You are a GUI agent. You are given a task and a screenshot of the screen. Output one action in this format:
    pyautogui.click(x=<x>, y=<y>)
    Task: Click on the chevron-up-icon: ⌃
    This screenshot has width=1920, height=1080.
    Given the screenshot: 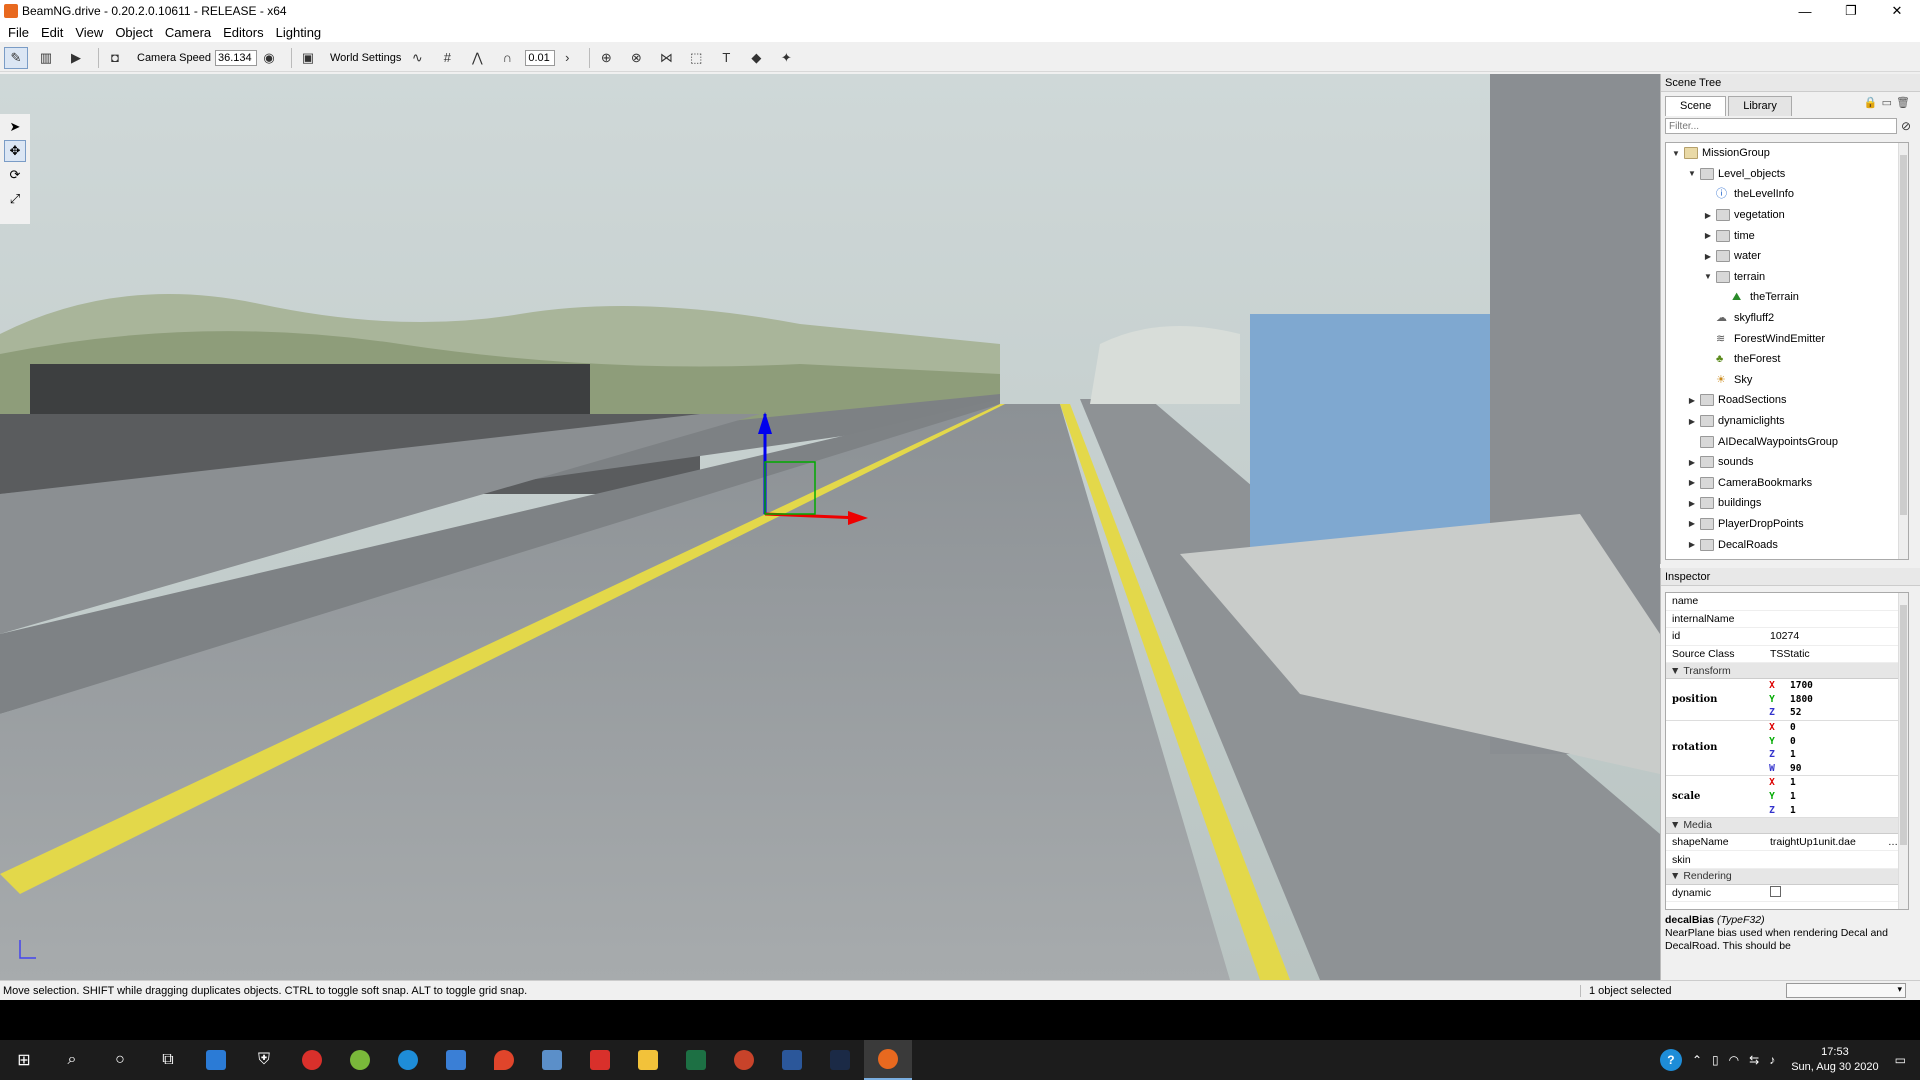 What is the action you would take?
    pyautogui.click(x=1697, y=1060)
    